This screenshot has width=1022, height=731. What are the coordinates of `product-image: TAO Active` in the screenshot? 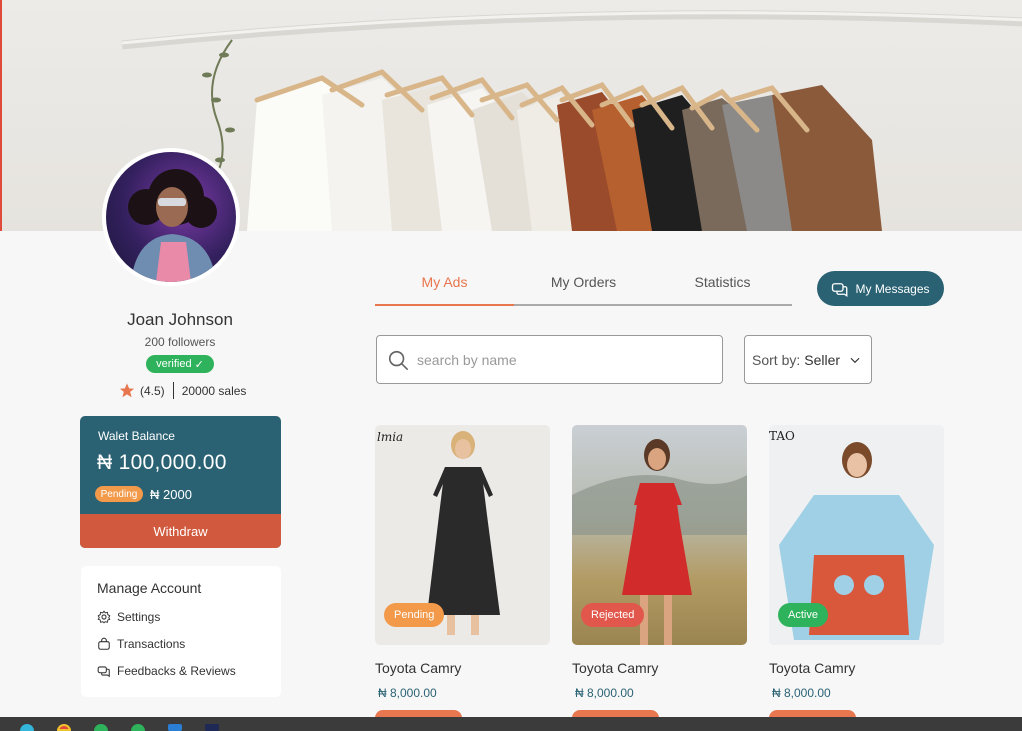 It's located at (856, 535).